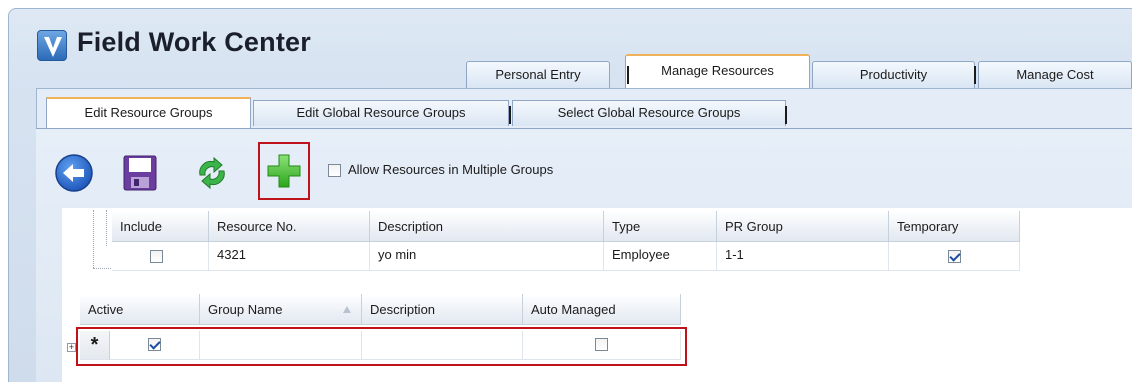 The width and height of the screenshot is (1132, 382). I want to click on refresh-icon, so click(212, 173).